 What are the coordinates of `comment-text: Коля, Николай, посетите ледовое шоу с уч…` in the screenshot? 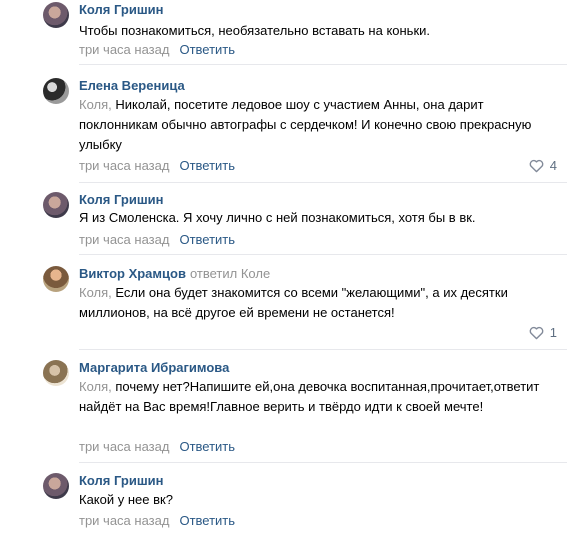 It's located at (319, 125).